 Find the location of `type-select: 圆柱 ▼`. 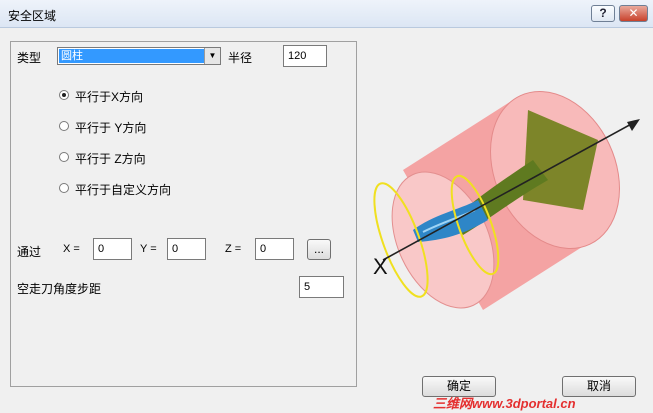

type-select: 圆柱 ▼ is located at coordinates (139, 56).